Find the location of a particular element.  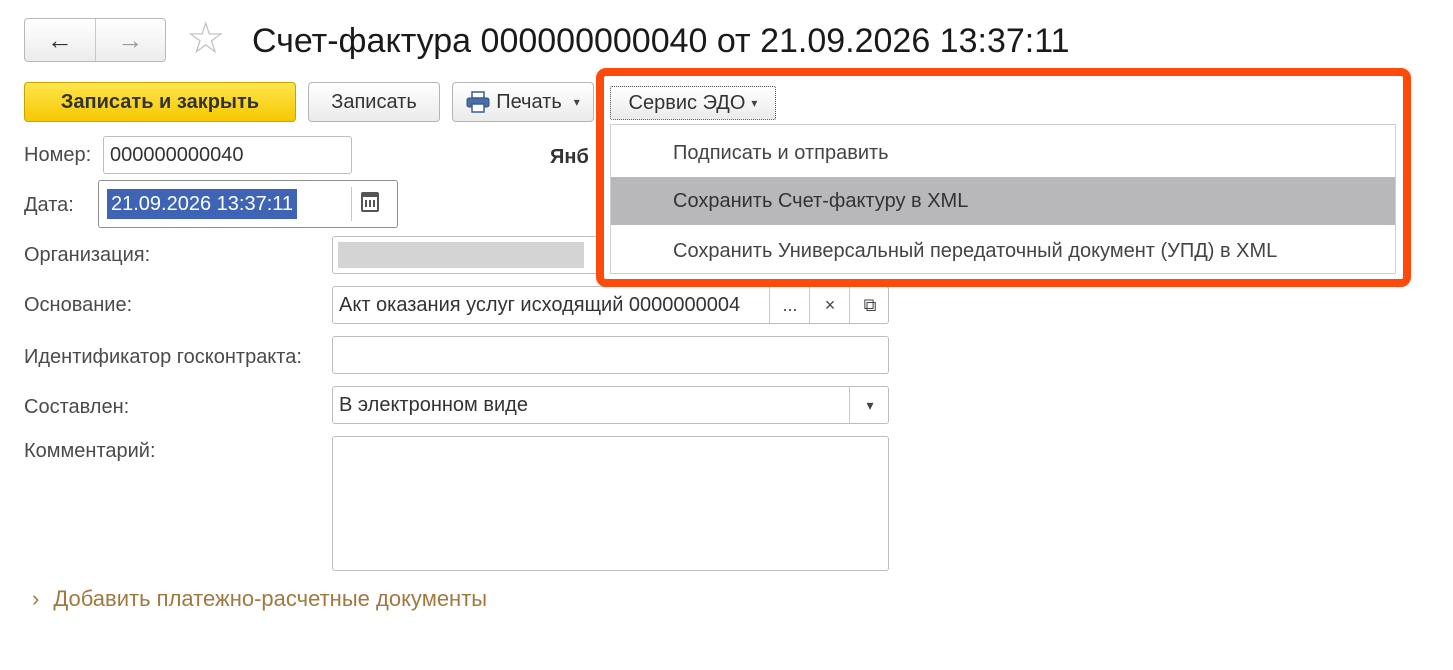

divider is located at coordinates (351, 204).